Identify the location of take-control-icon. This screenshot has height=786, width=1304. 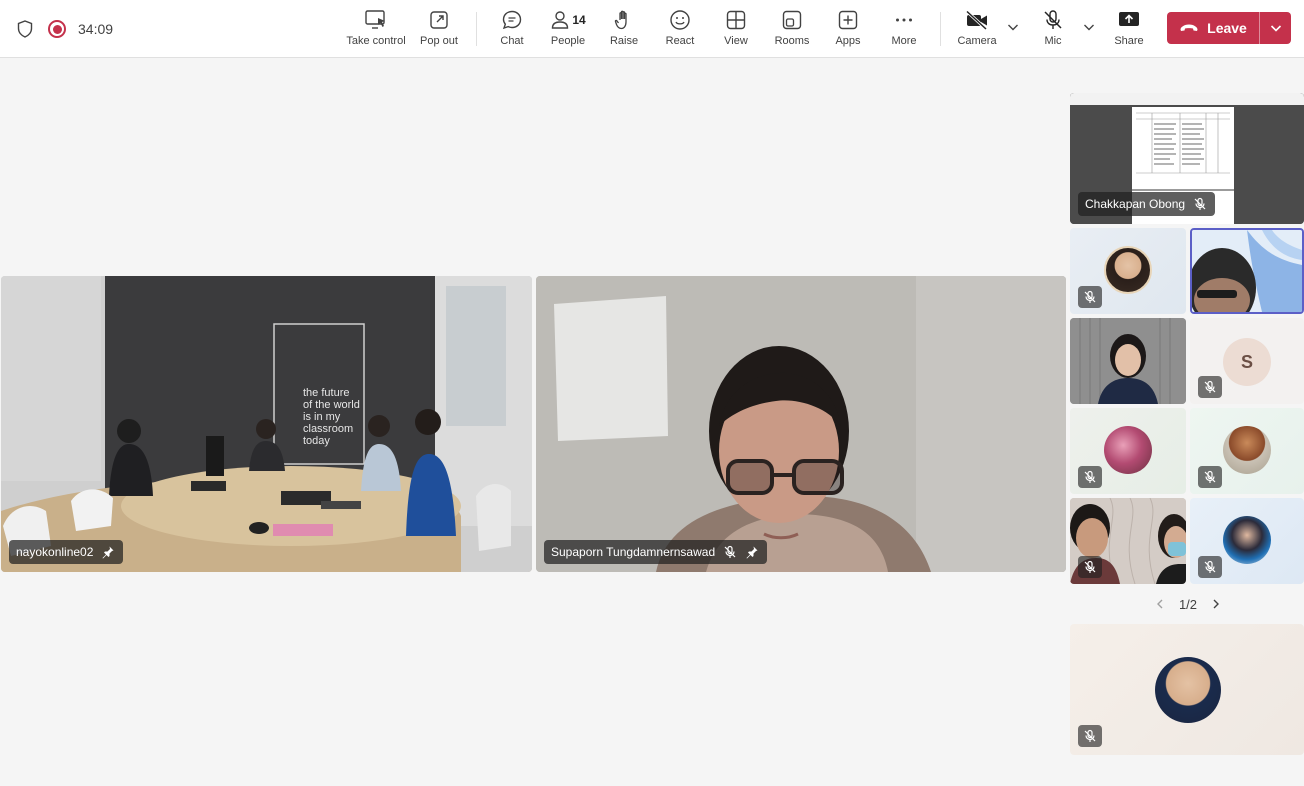
(376, 20).